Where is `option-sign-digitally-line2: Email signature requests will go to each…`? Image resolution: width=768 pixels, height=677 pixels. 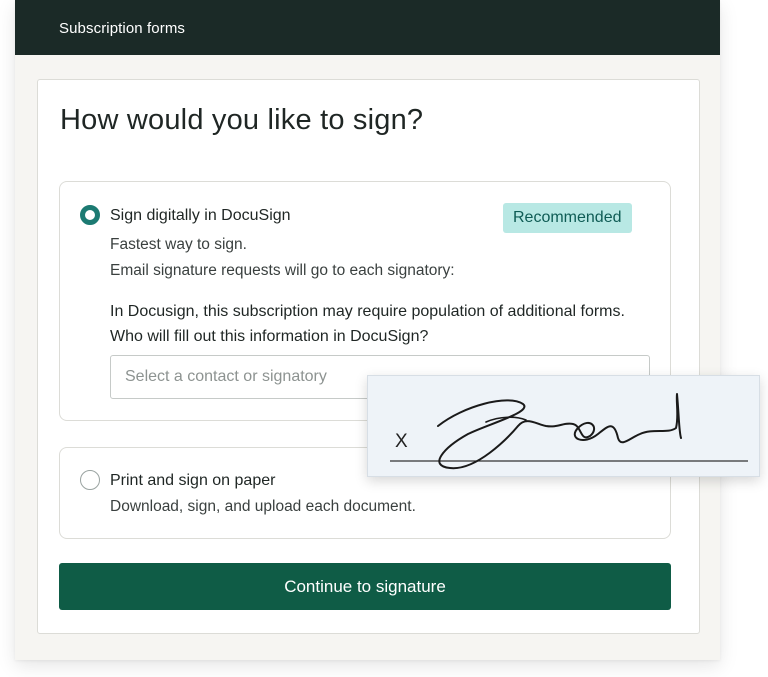
option-sign-digitally-line2: Email signature requests will go to each… is located at coordinates (282, 270).